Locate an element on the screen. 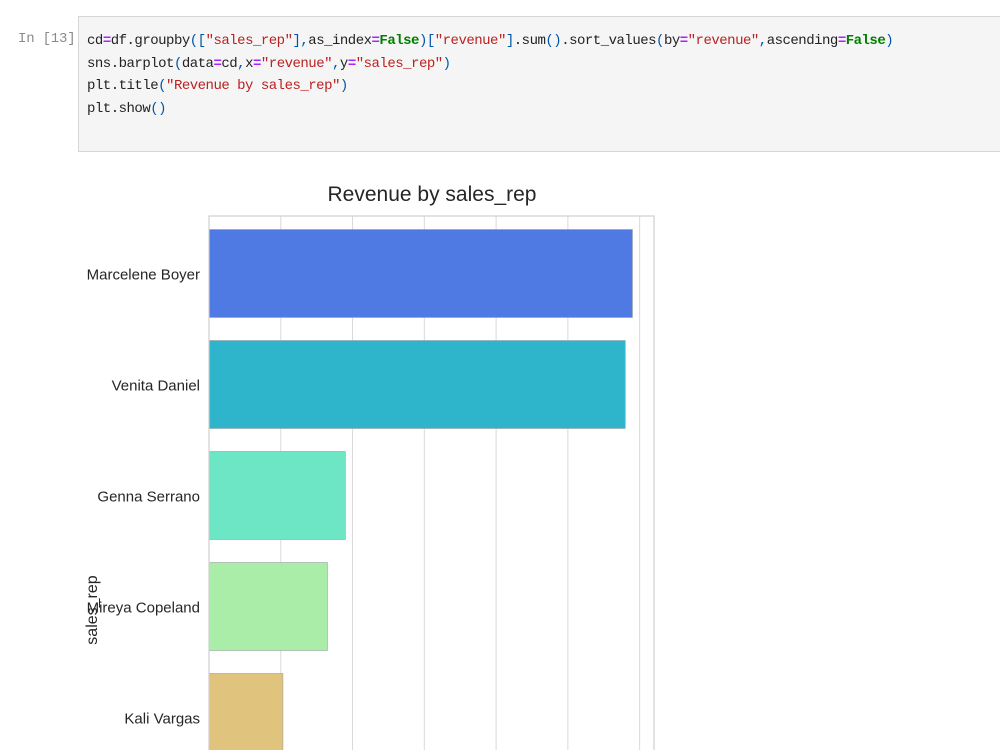 This screenshot has height=750, width=1000. code-line: plt.show() is located at coordinates (543, 109).